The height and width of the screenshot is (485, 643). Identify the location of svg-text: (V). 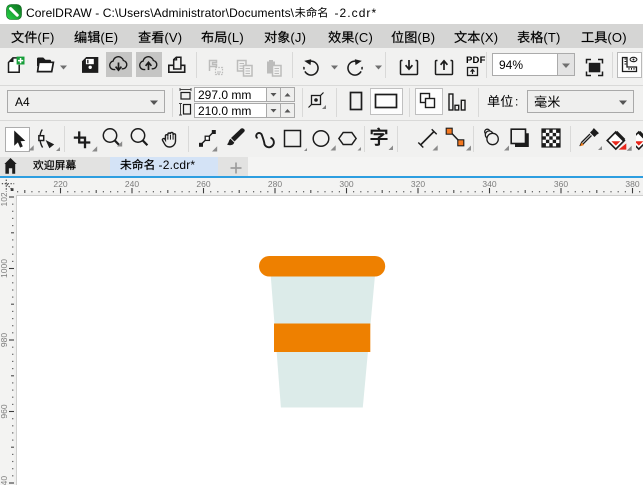
(173, 37).